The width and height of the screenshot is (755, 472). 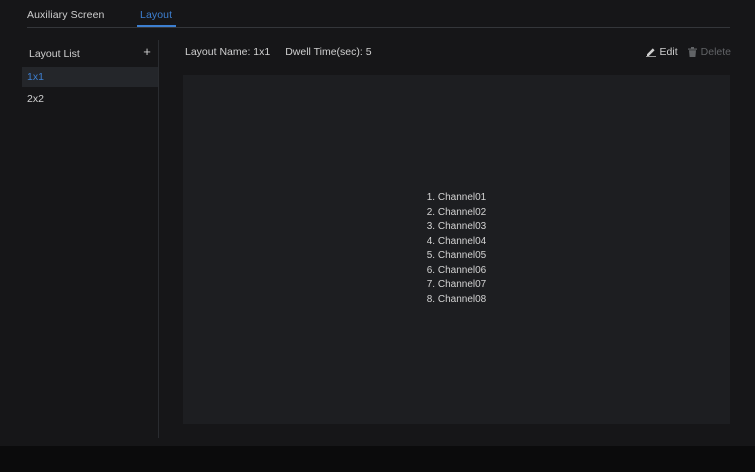 I want to click on channel-item: 2. Channel02, so click(x=456, y=212).